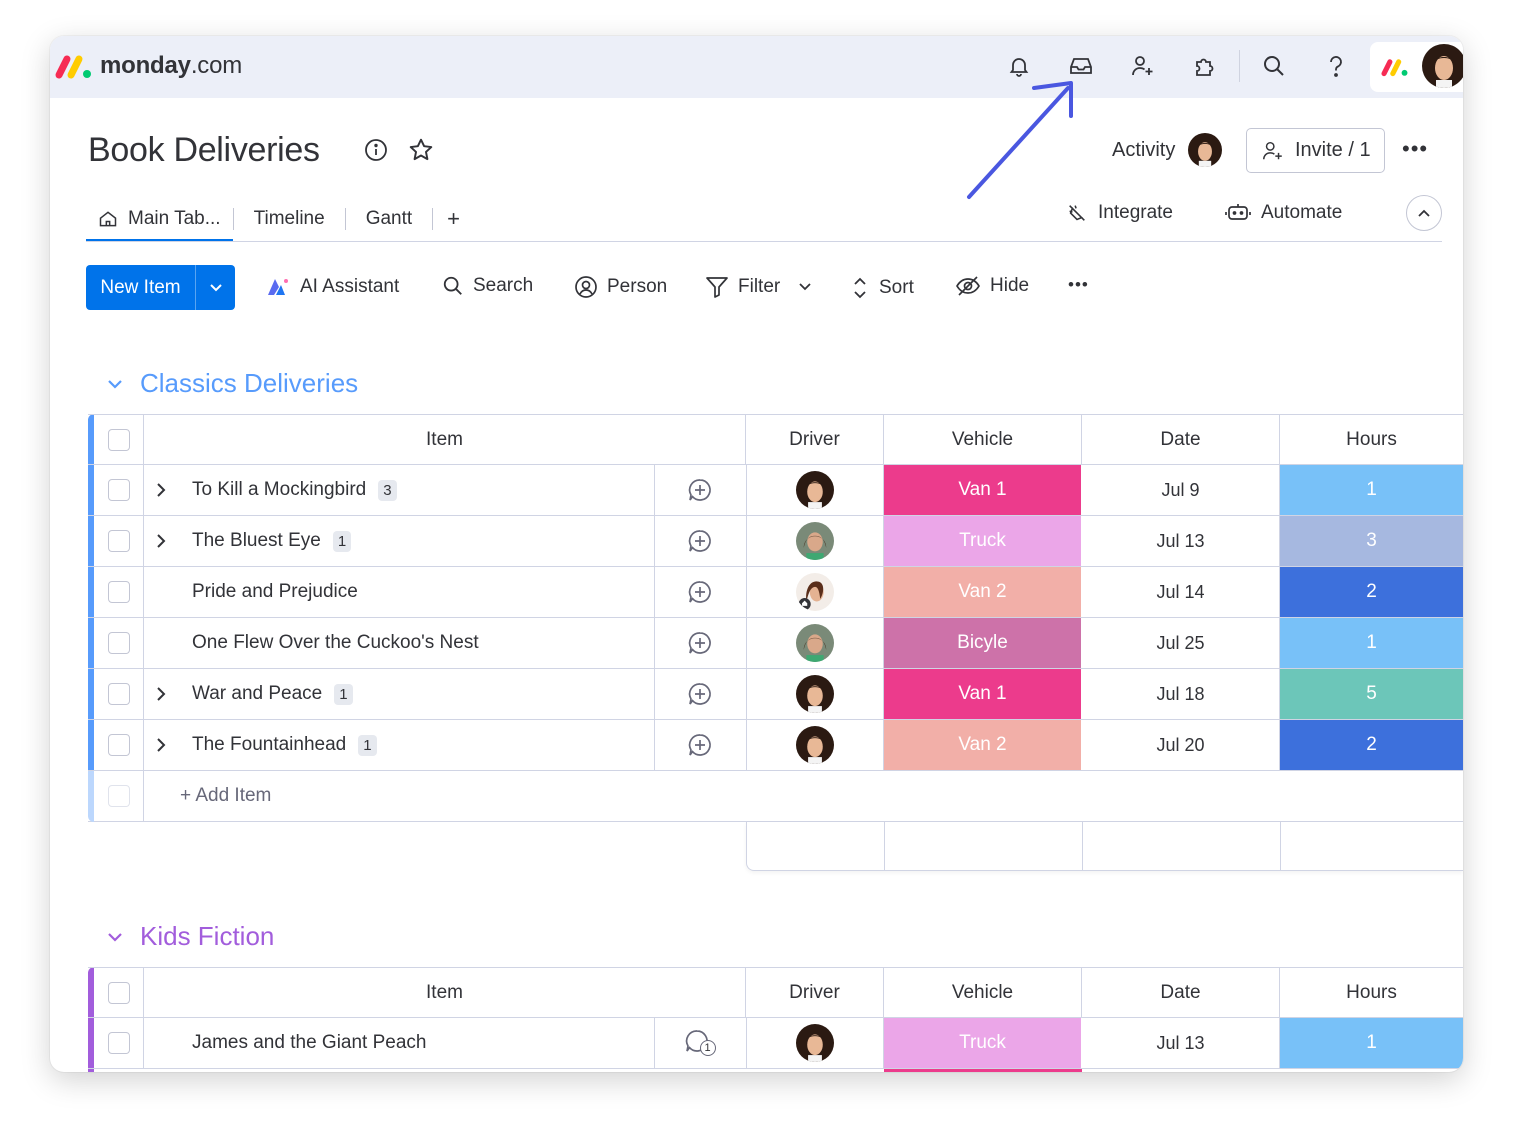 The image size is (1513, 1137). I want to click on info-icon, so click(376, 150).